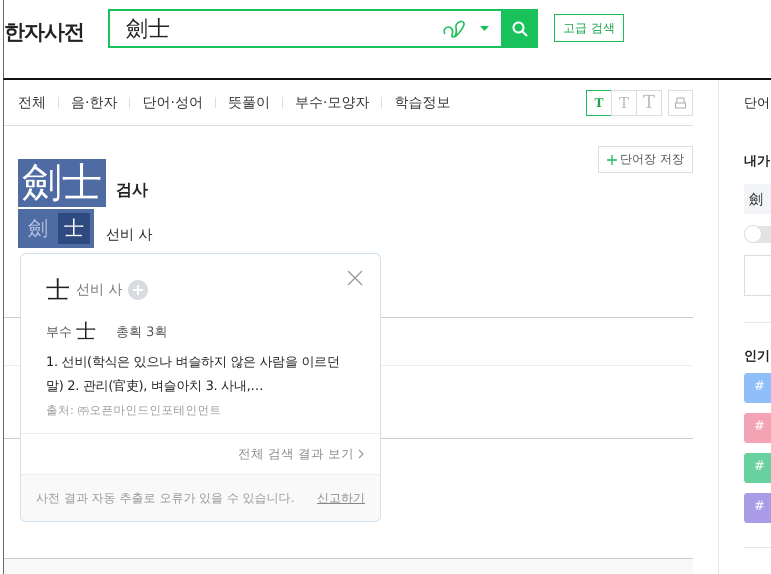 The height and width of the screenshot is (574, 771). I want to click on headword-reading: 검사, so click(132, 190).